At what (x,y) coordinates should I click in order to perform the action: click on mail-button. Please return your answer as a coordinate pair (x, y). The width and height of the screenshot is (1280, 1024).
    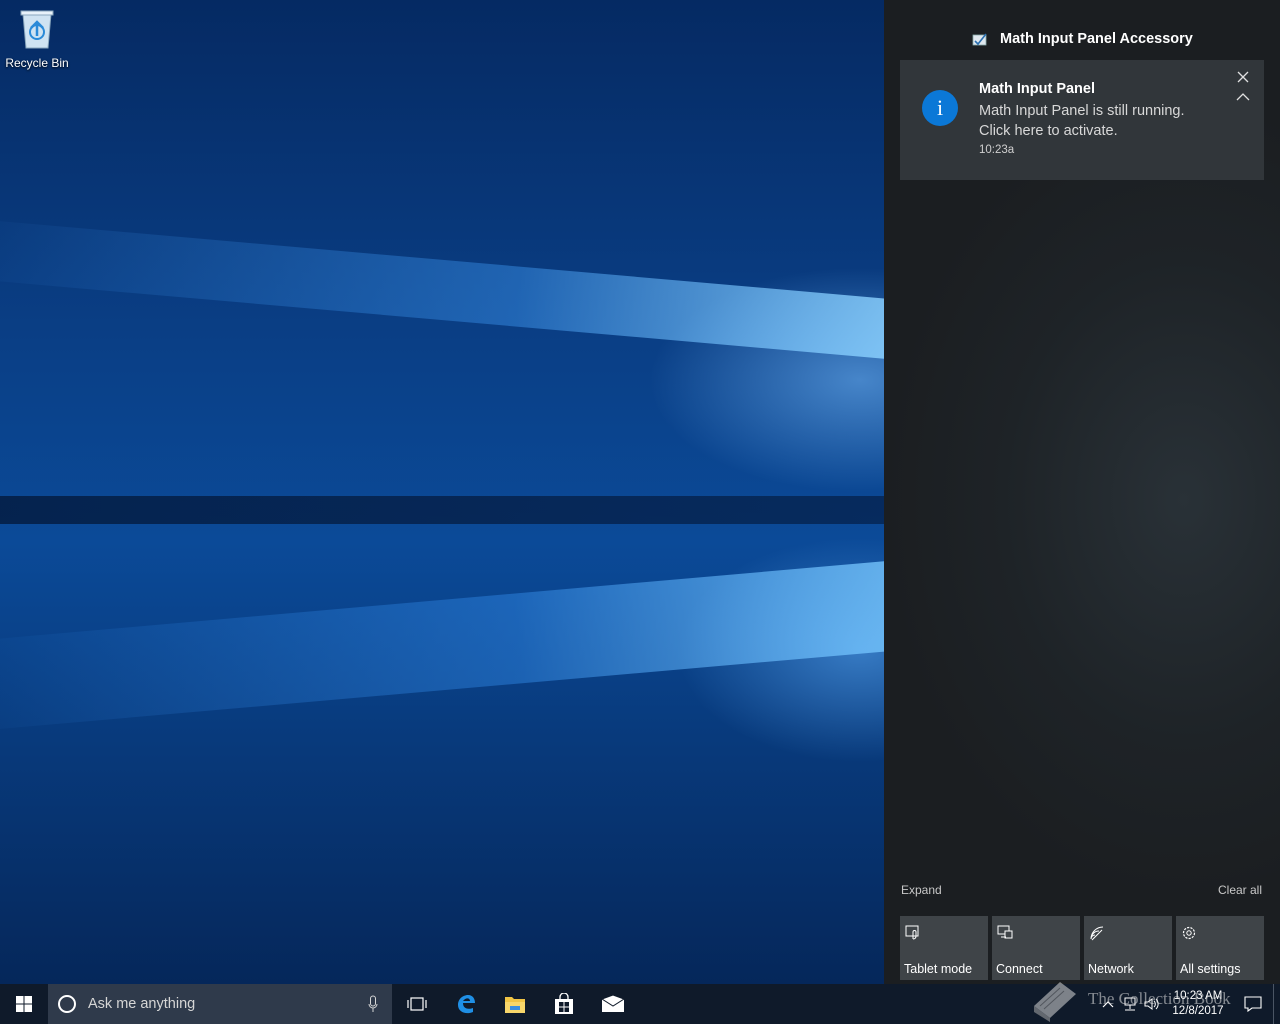
    Looking at the image, I should click on (612, 1004).